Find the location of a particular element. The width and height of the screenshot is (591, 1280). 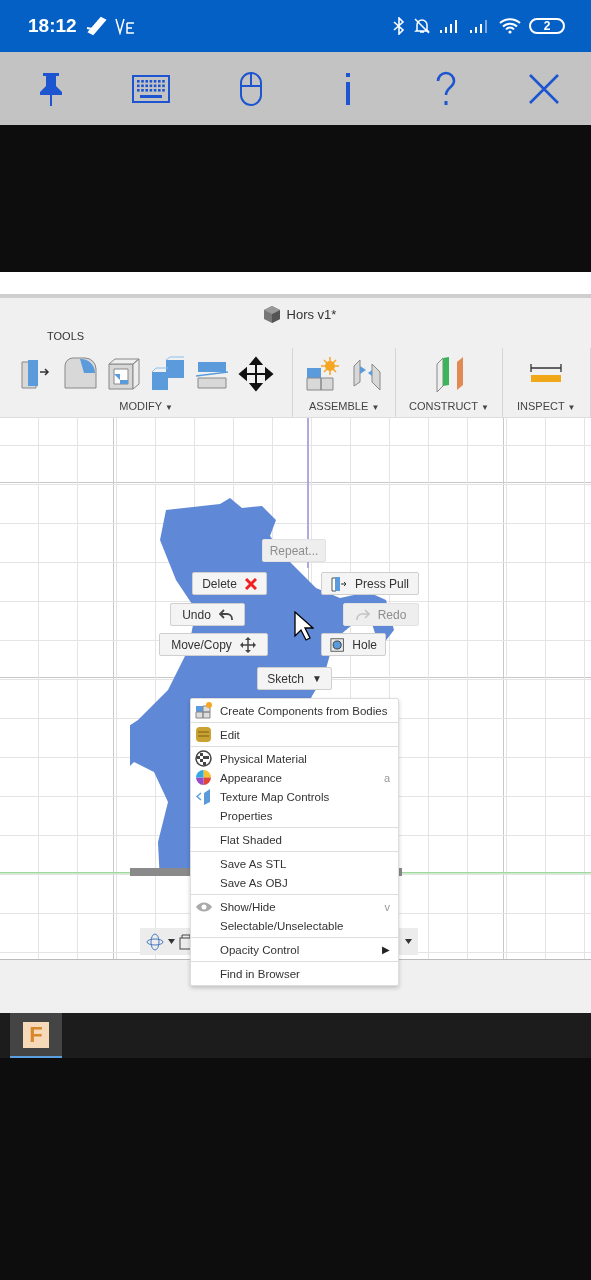

cylinder-icon is located at coordinates (203, 734).